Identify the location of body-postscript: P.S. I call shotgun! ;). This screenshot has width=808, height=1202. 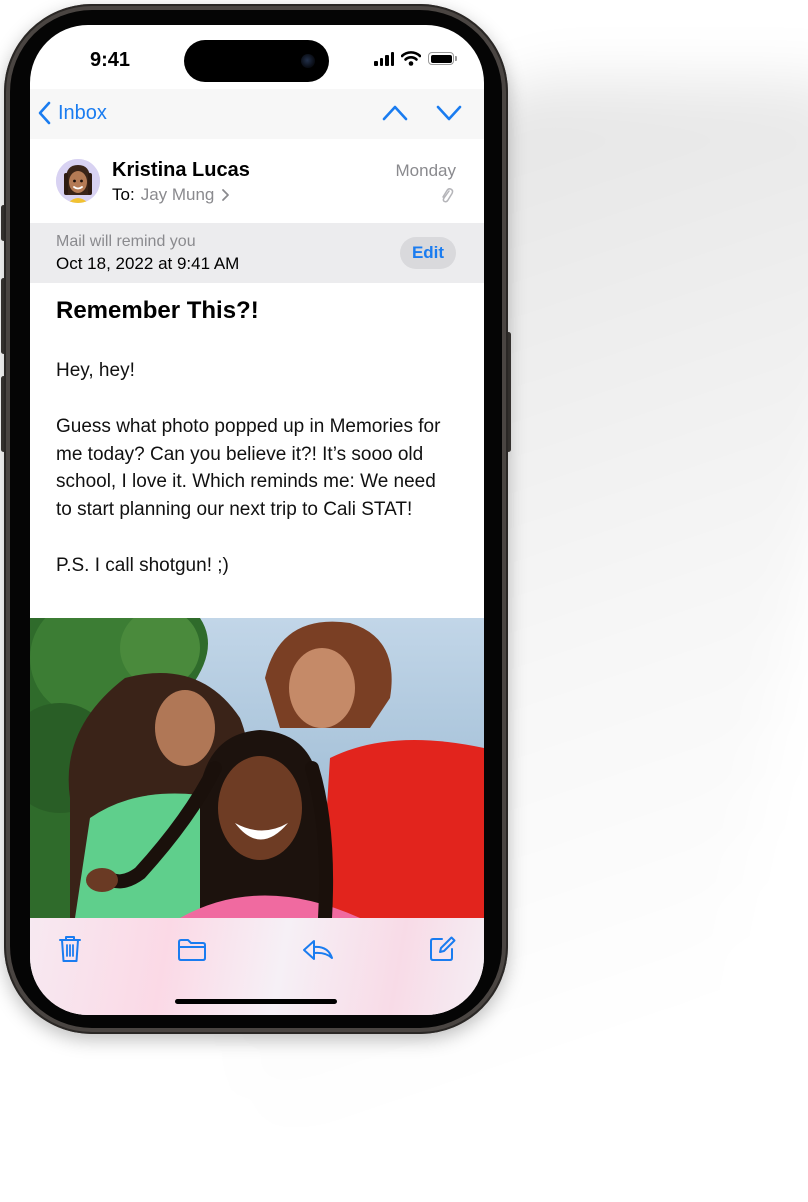
(142, 565).